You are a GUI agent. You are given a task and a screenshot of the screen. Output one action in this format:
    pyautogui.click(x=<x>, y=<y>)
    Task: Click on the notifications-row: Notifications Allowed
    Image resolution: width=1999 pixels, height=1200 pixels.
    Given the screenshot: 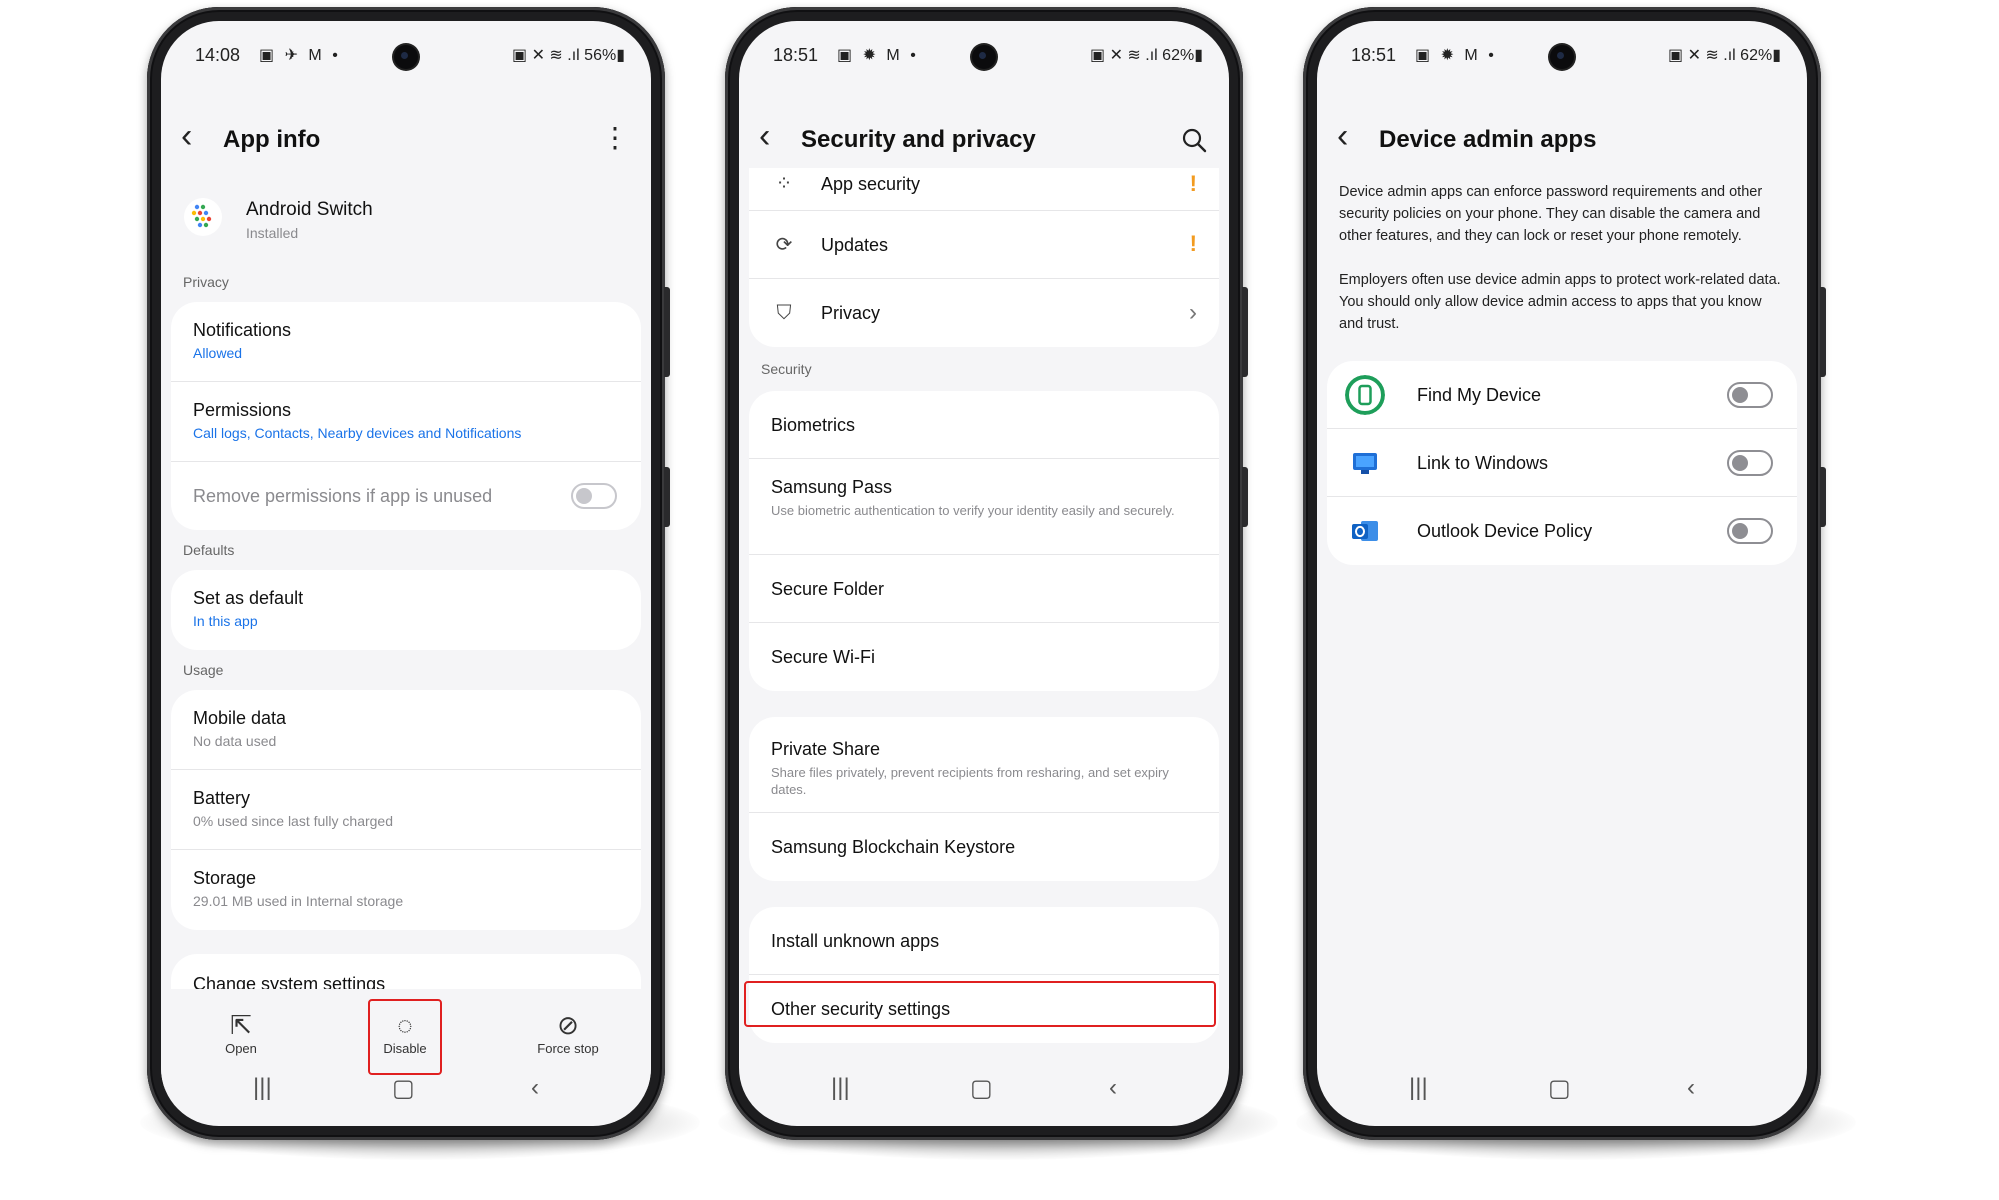 What is the action you would take?
    pyautogui.click(x=406, y=342)
    